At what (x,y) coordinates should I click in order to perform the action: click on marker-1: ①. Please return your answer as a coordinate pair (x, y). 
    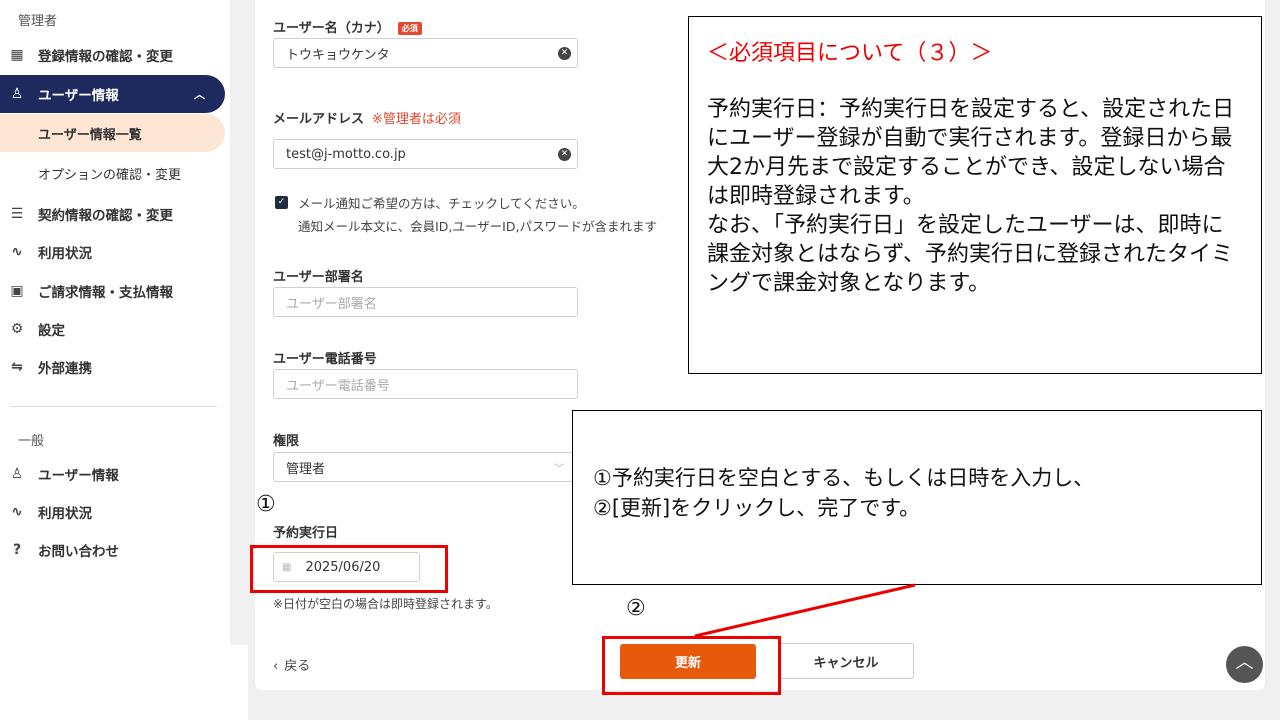
    Looking at the image, I should click on (266, 504).